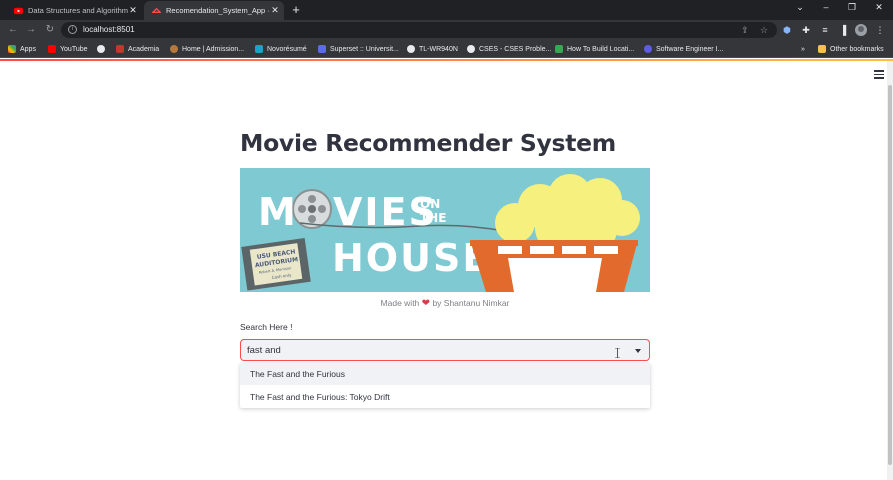 The width and height of the screenshot is (893, 480). Describe the element at coordinates (400, 303) in the screenshot. I see `caption-prefix: Made with` at that location.